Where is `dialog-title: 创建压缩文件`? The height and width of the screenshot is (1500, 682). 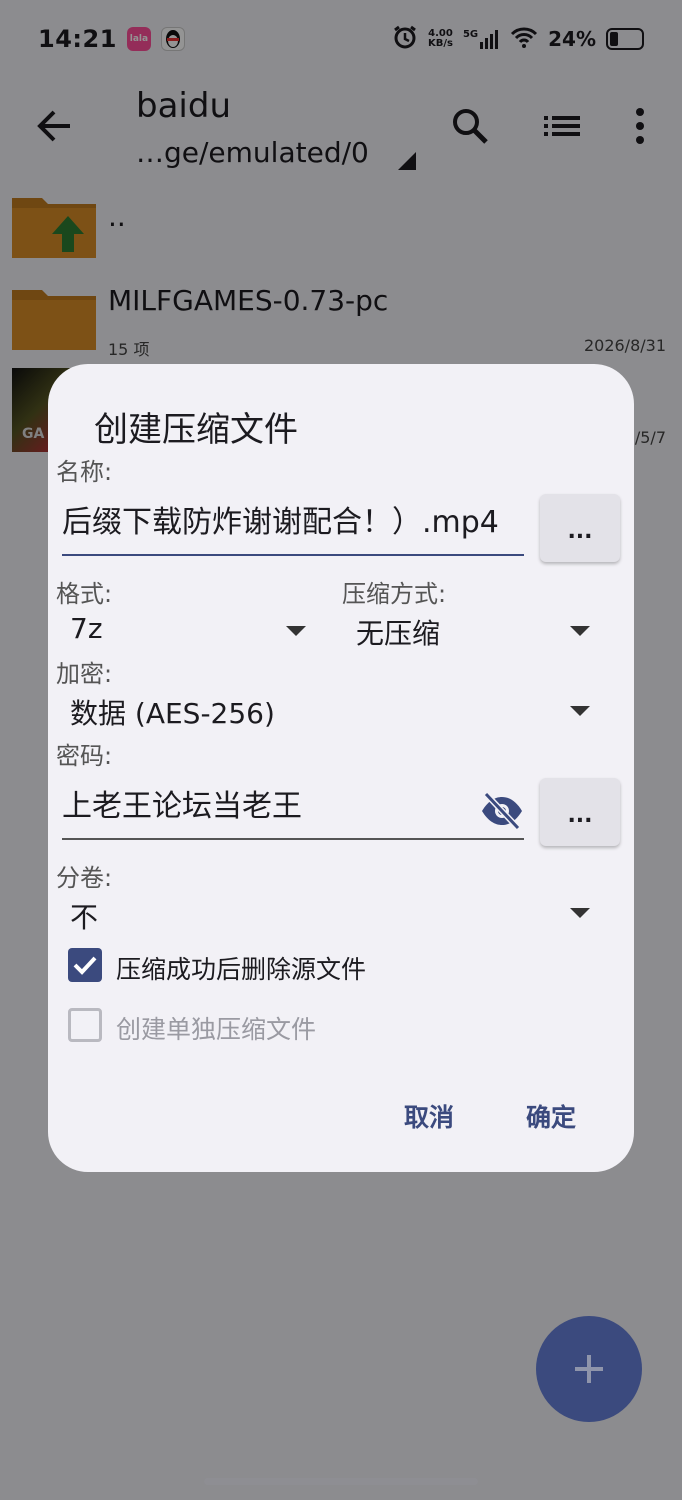
dialog-title: 创建压缩文件 is located at coordinates (196, 430).